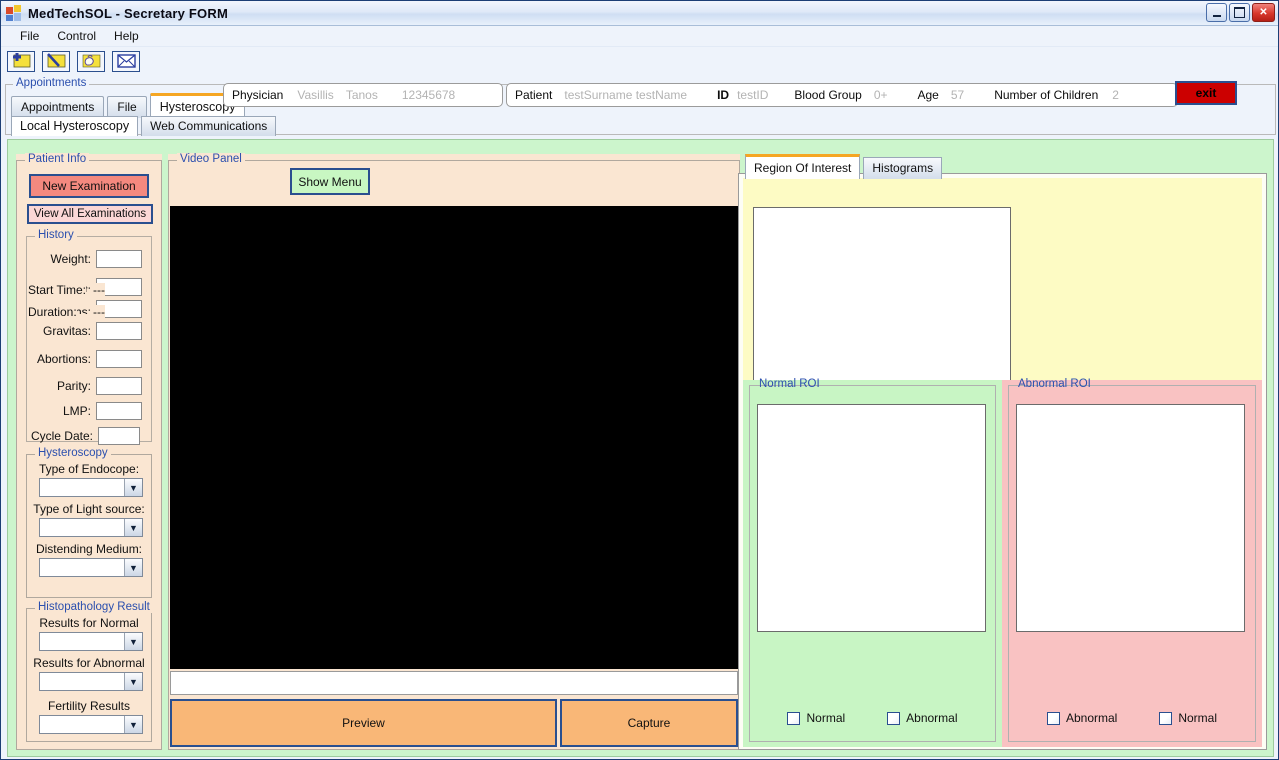 The width and height of the screenshot is (1279, 760). I want to click on distending-medium-label: Distending Medium:, so click(89, 549).